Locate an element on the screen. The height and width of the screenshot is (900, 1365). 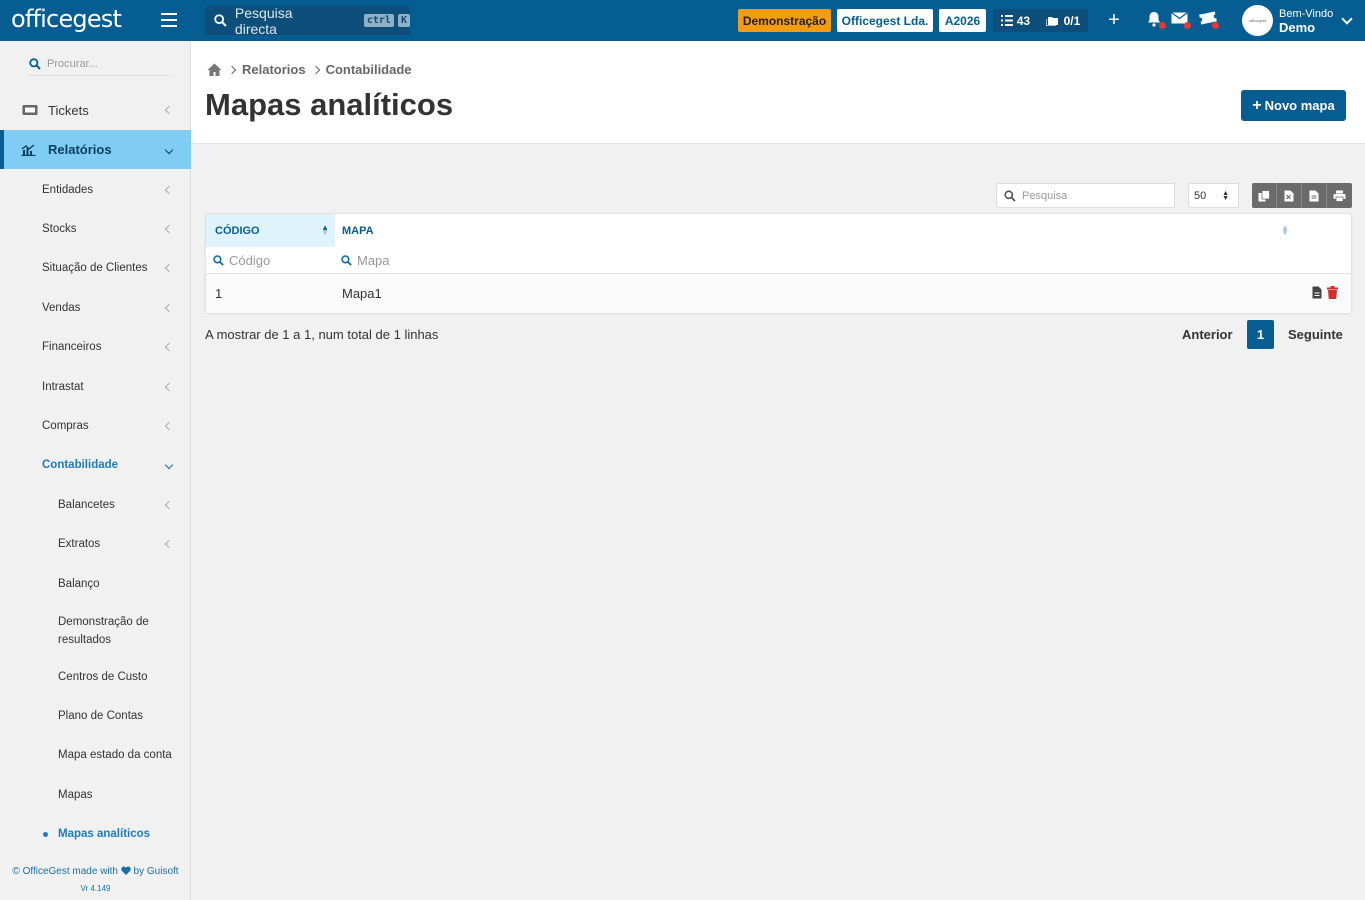
global-search-input: Pesquisa directa ctrl K is located at coordinates (307, 21).